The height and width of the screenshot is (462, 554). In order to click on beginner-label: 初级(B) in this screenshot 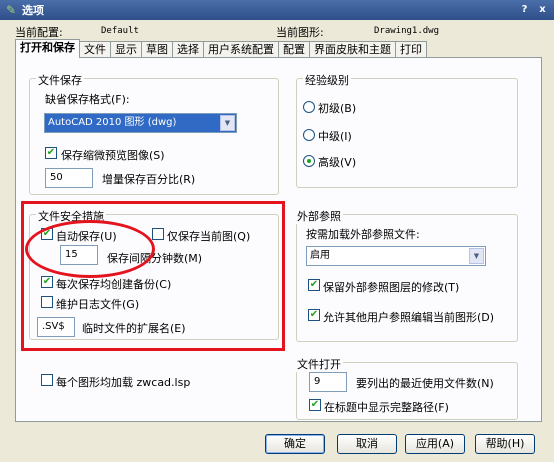, I will do `click(337, 108)`.